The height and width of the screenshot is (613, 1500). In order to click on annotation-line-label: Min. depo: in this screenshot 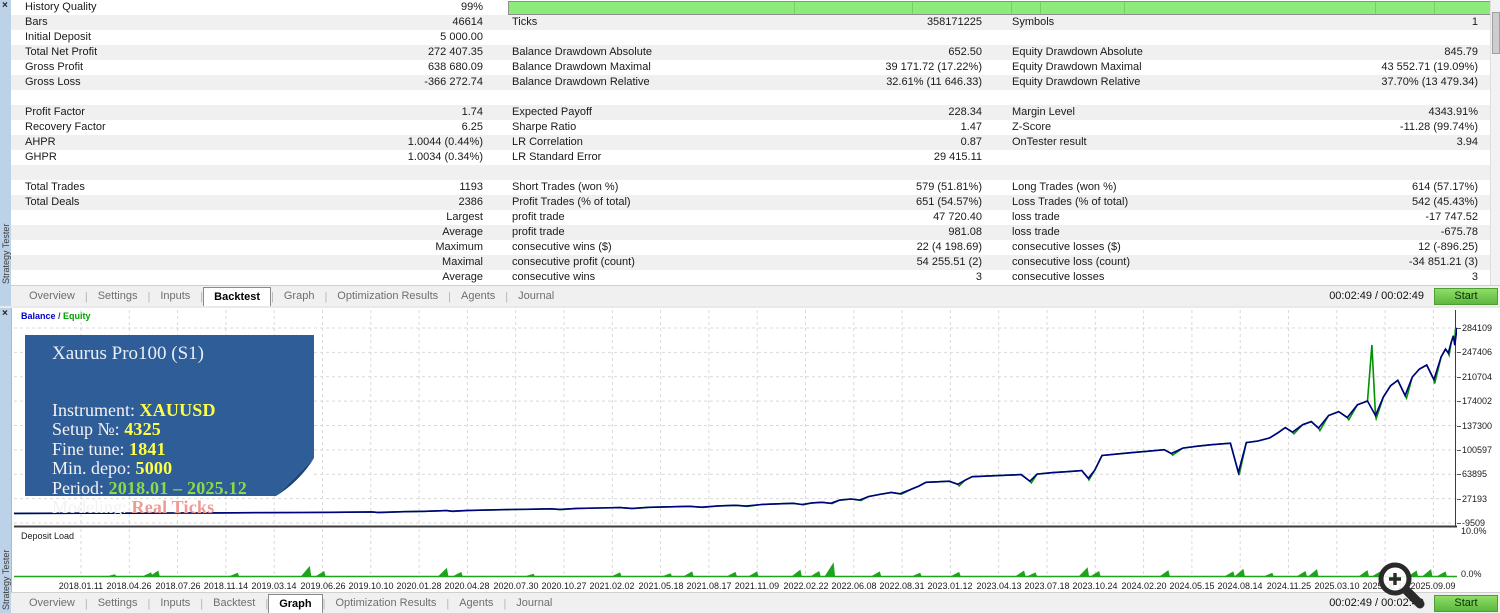, I will do `click(94, 468)`.